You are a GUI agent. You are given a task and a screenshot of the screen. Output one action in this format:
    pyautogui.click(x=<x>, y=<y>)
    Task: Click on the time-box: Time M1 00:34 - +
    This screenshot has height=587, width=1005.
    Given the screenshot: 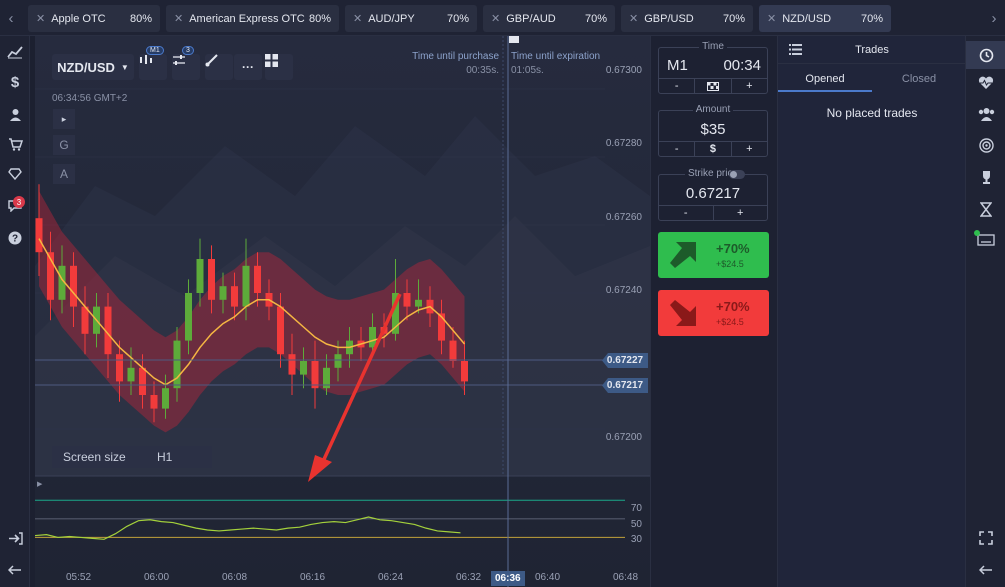 What is the action you would take?
    pyautogui.click(x=713, y=67)
    